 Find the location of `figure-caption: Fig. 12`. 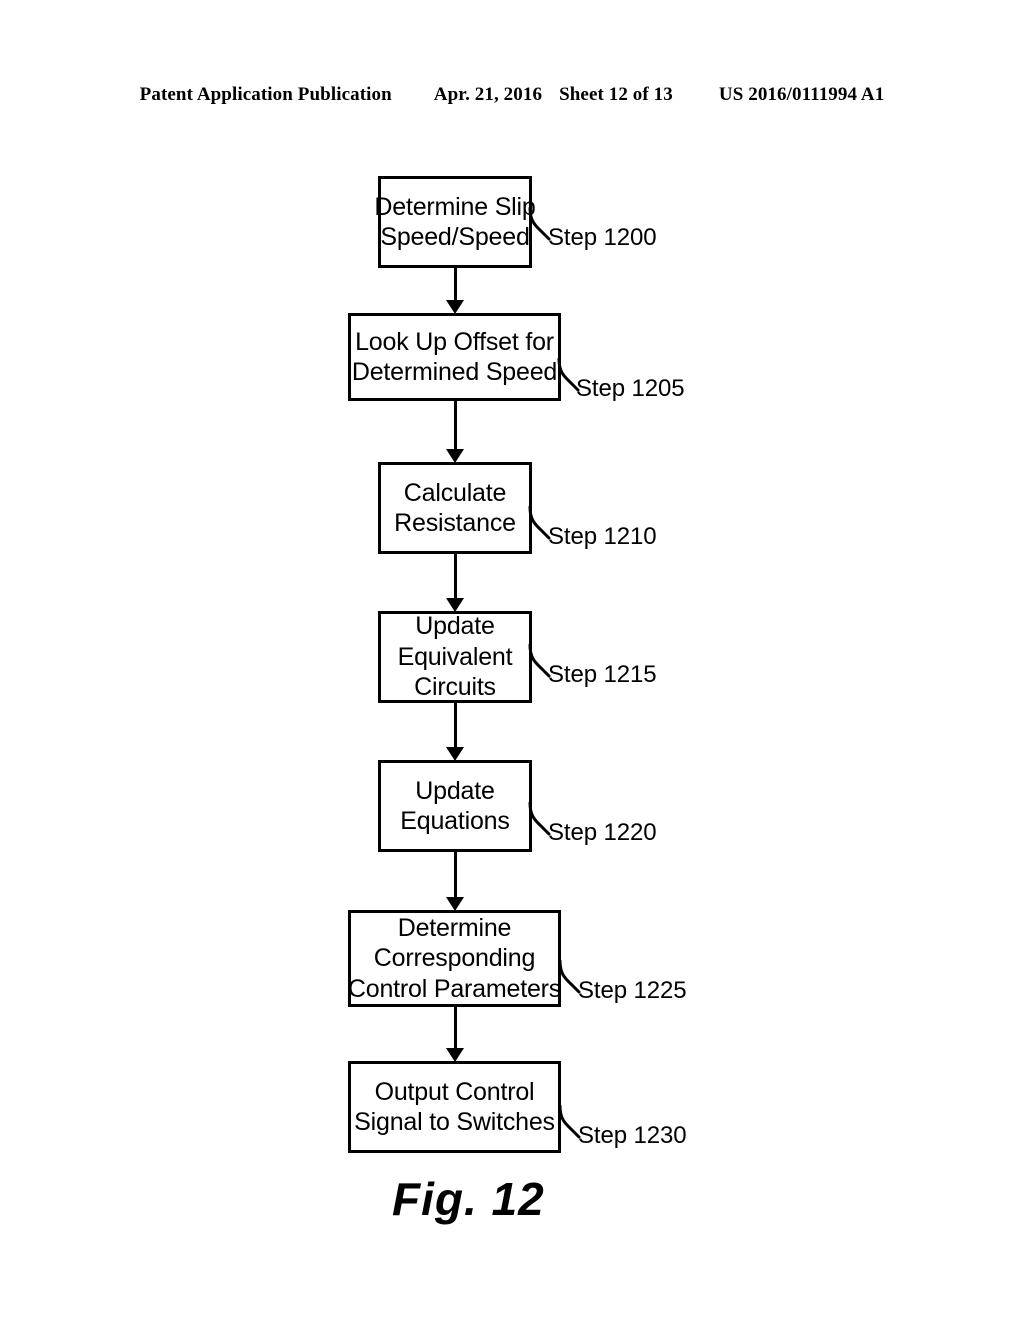

figure-caption: Fig. 12 is located at coordinates (468, 1199).